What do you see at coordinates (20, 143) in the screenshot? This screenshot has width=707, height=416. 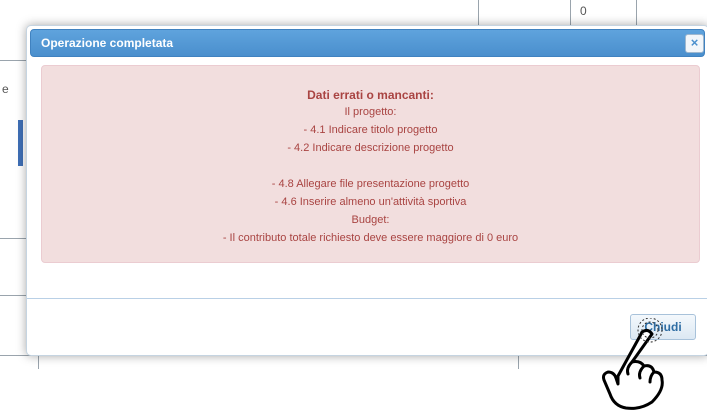 I see `bg-side-marker` at bounding box center [20, 143].